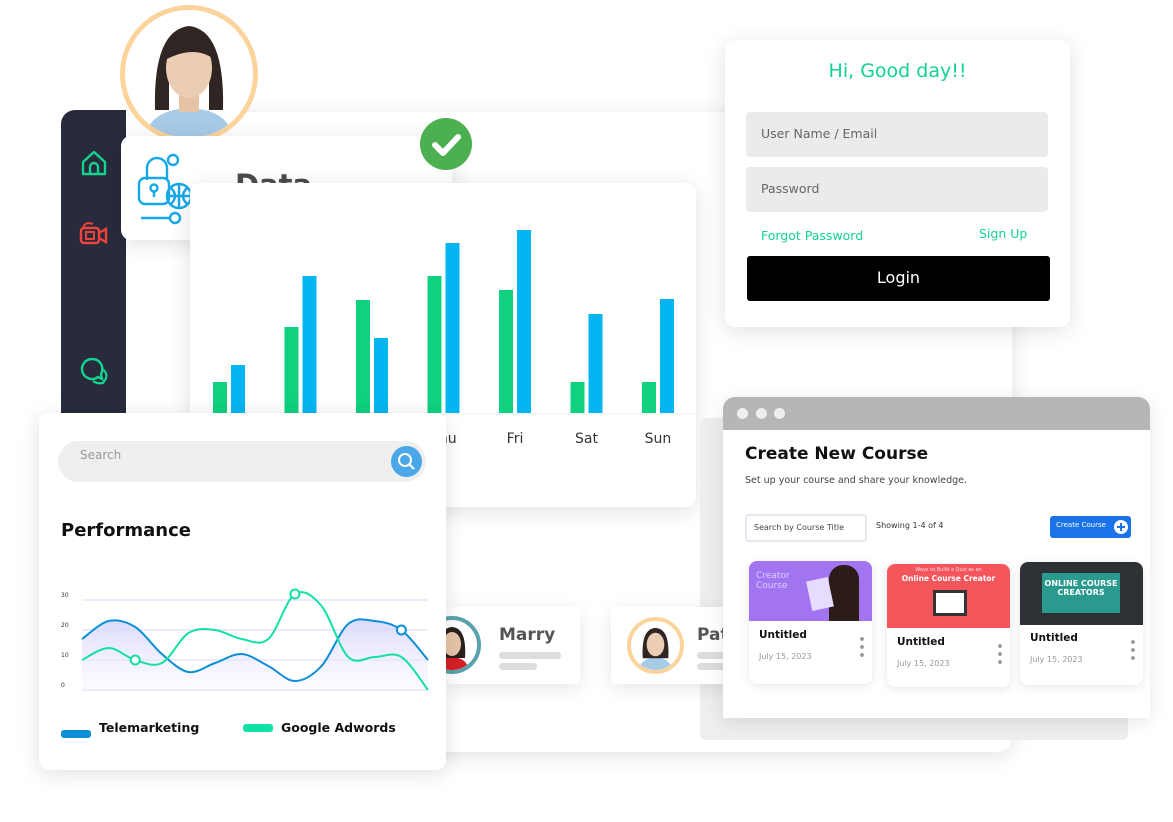 This screenshot has width=1173, height=822. What do you see at coordinates (806, 528) in the screenshot?
I see `course-search-input: Search by Course Title` at bounding box center [806, 528].